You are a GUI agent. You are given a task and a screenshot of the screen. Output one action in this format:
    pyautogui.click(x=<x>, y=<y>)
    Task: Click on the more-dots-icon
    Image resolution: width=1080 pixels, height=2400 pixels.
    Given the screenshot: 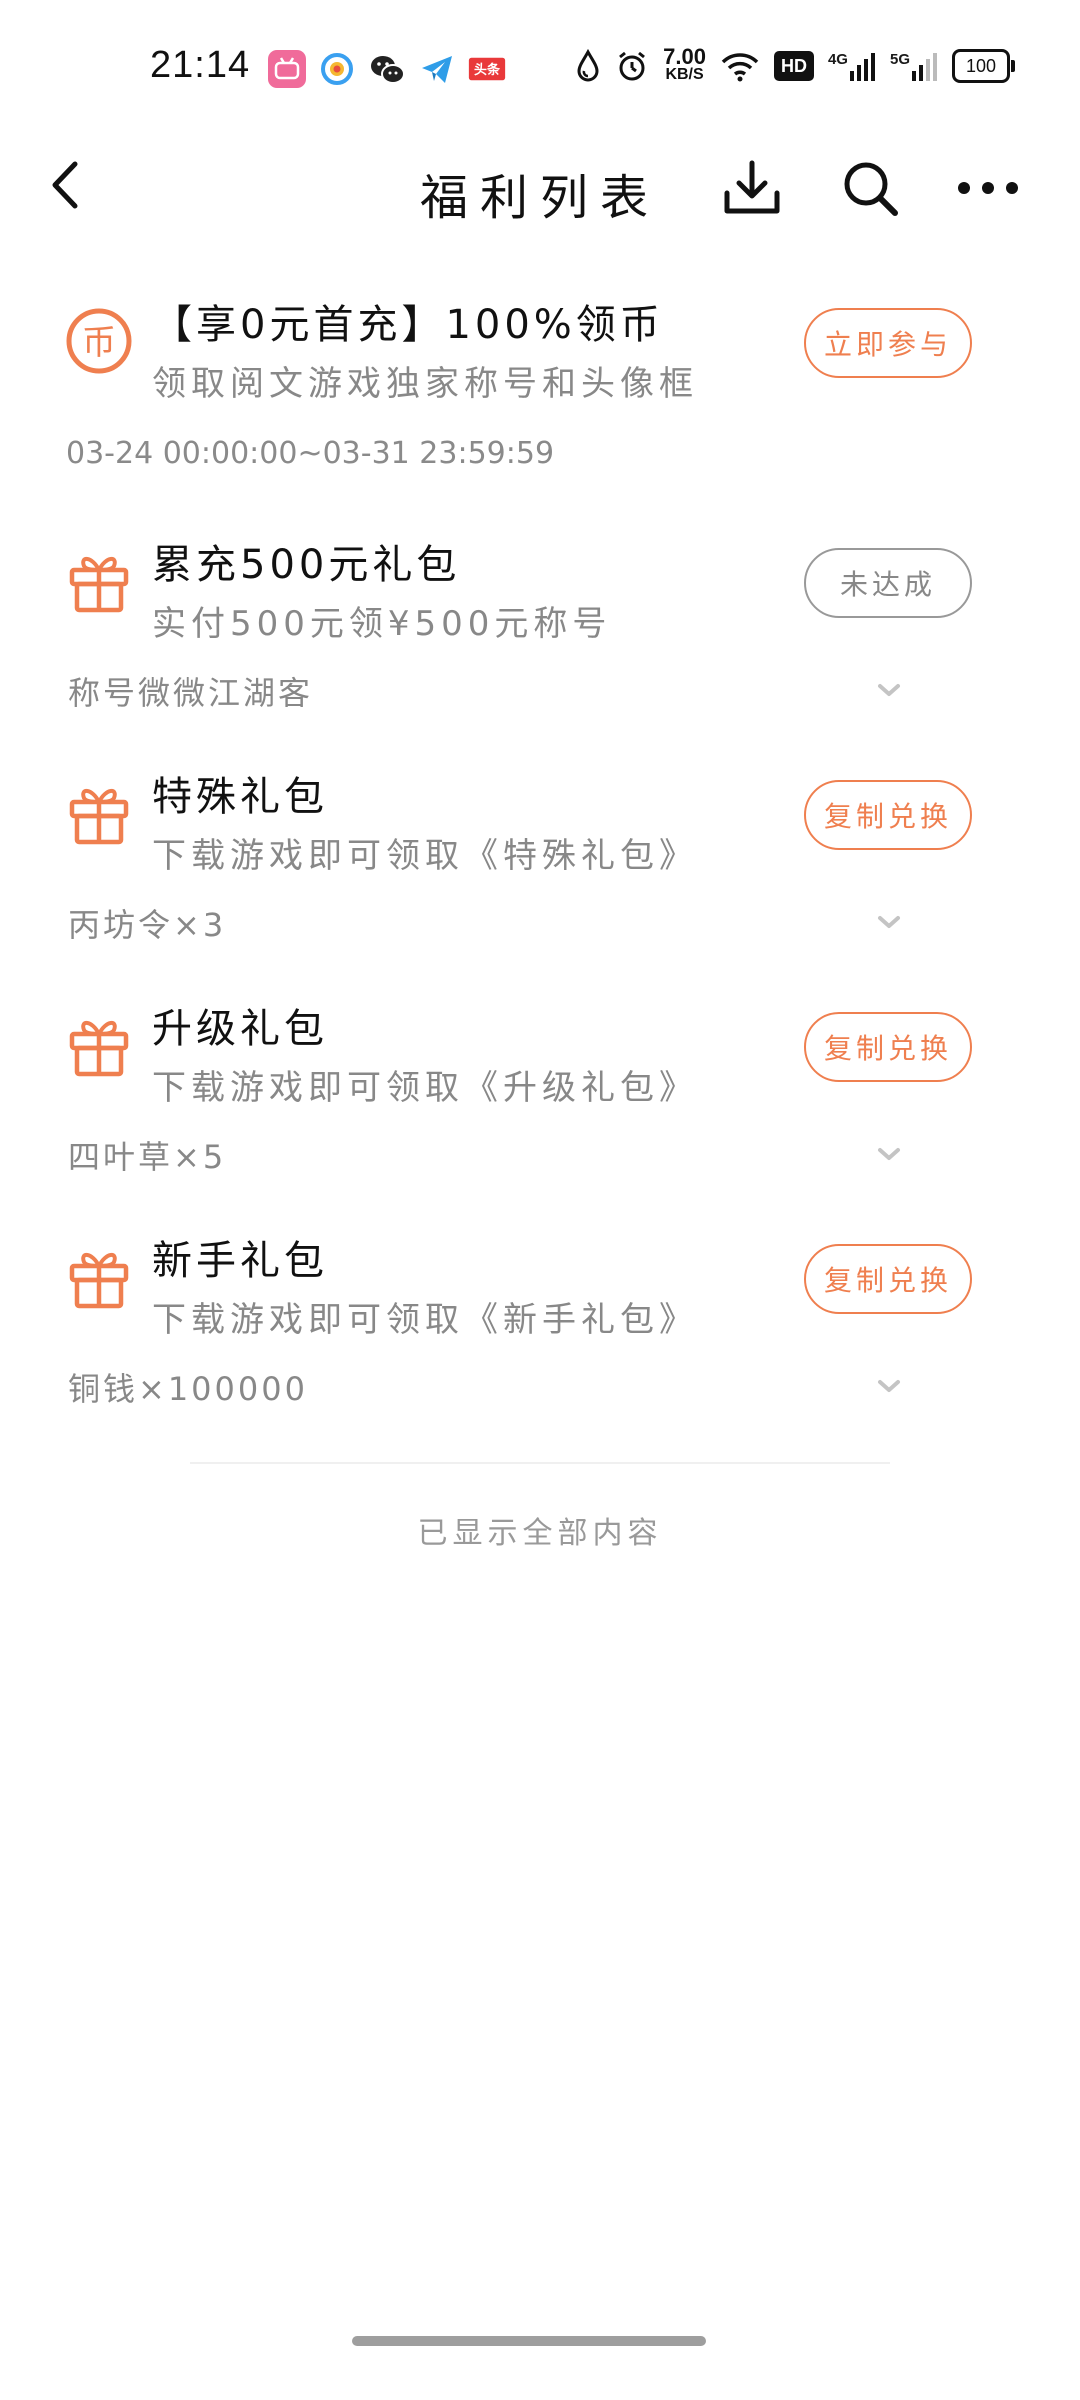 What is the action you would take?
    pyautogui.click(x=988, y=188)
    